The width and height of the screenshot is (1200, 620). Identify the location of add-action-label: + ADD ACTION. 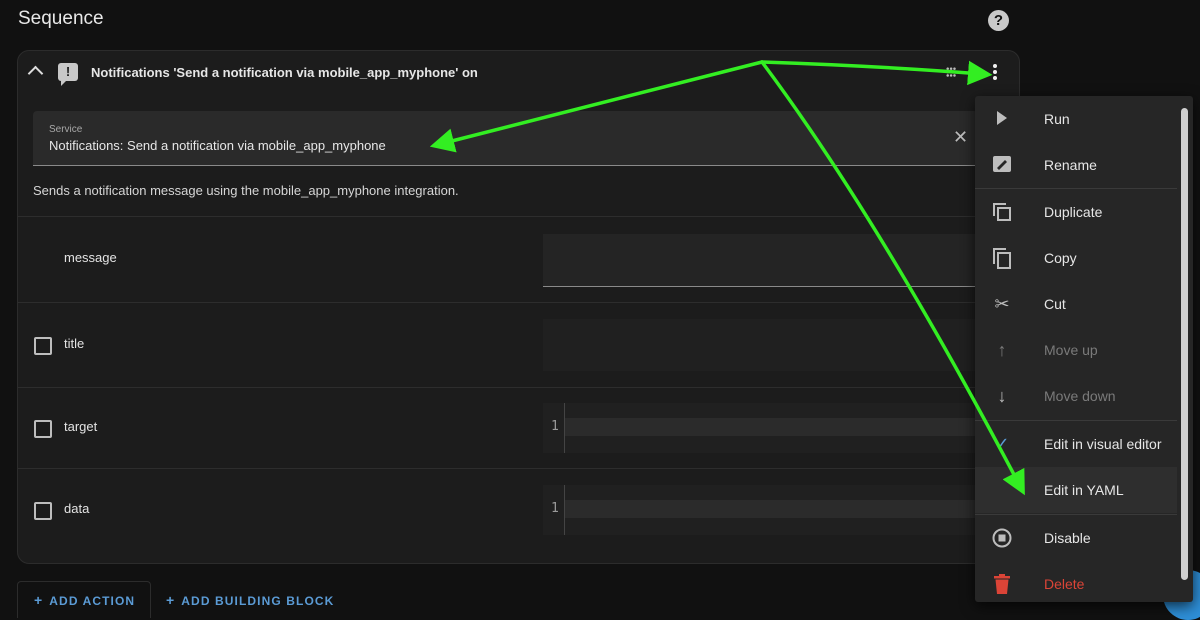
(84, 600).